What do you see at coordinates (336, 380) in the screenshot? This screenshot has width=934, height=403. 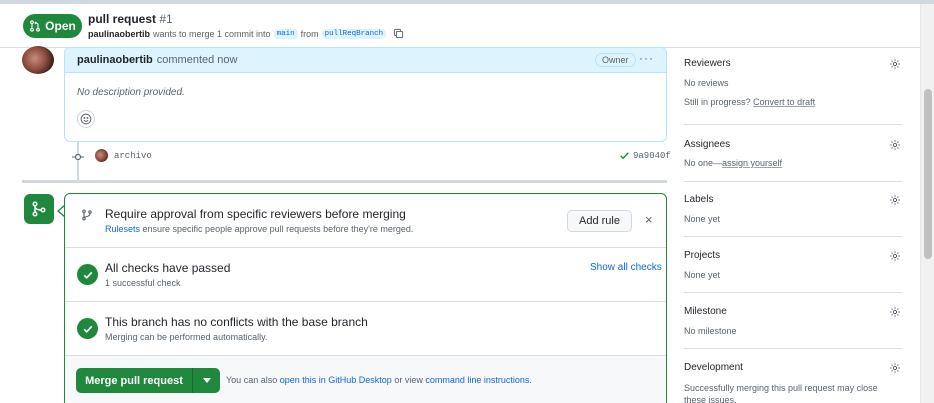 I see `github-desktop-link: open this in GitHub Desktop` at bounding box center [336, 380].